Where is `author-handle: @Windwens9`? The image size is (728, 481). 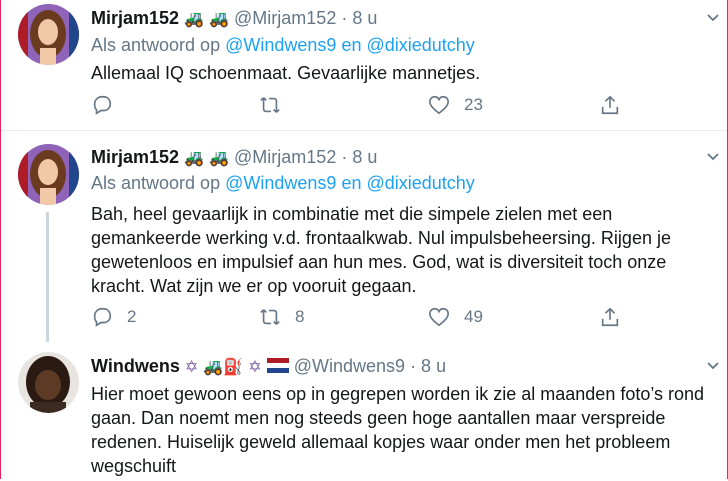 author-handle: @Windwens9 is located at coordinates (349, 366).